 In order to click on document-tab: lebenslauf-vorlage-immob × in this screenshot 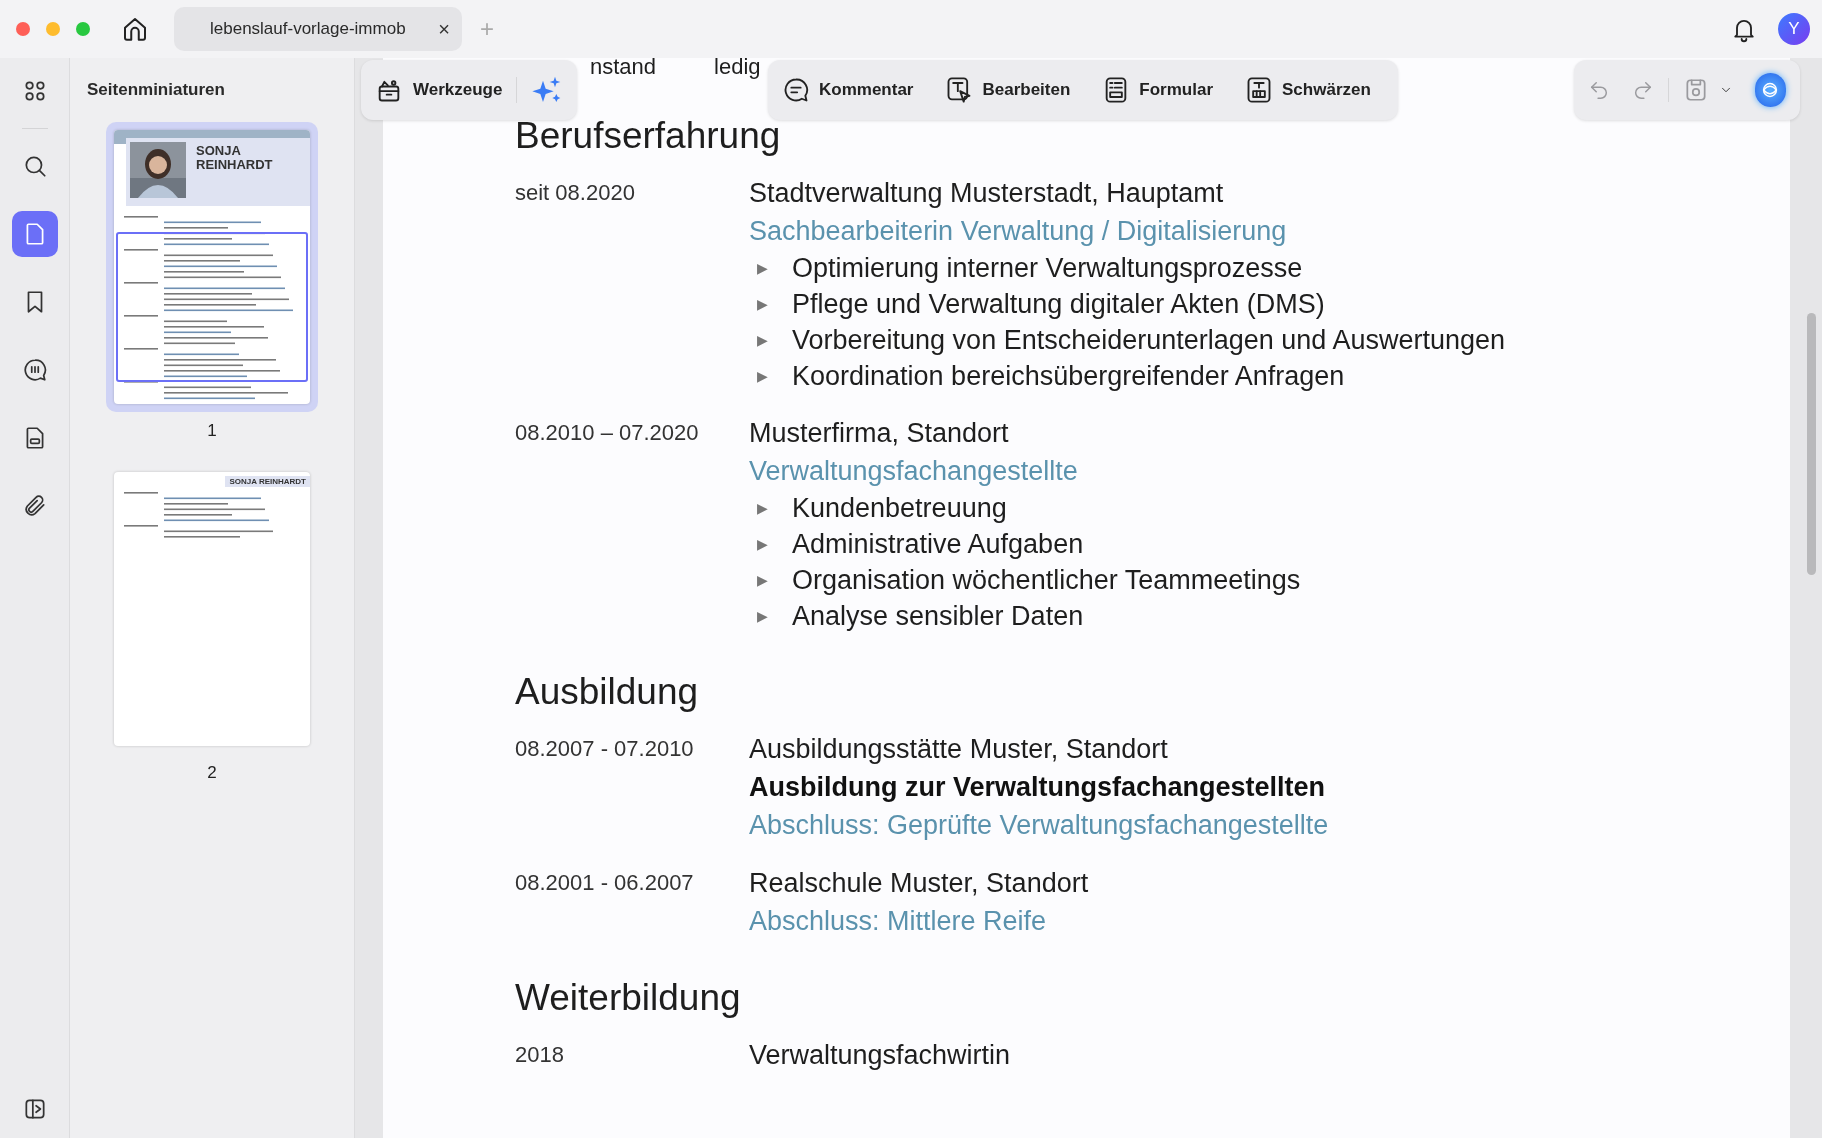, I will do `click(318, 29)`.